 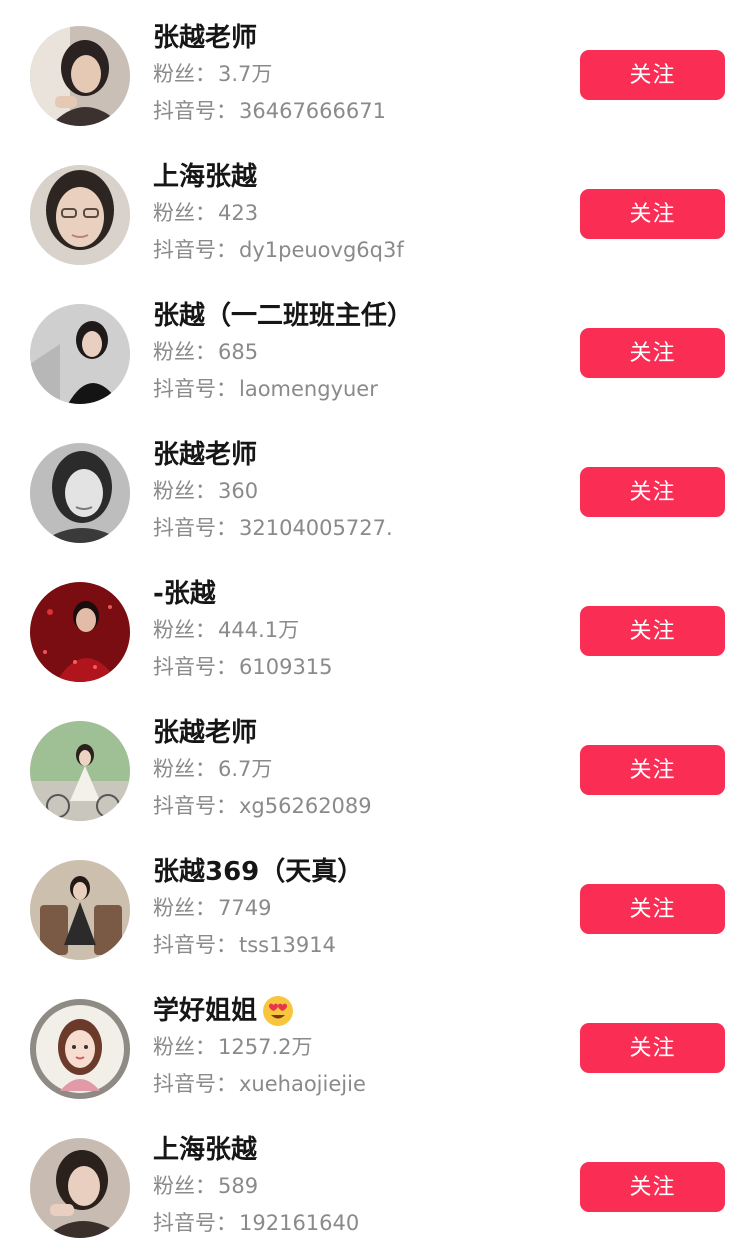 What do you see at coordinates (259, 630) in the screenshot?
I see `fans-value: 444.1万` at bounding box center [259, 630].